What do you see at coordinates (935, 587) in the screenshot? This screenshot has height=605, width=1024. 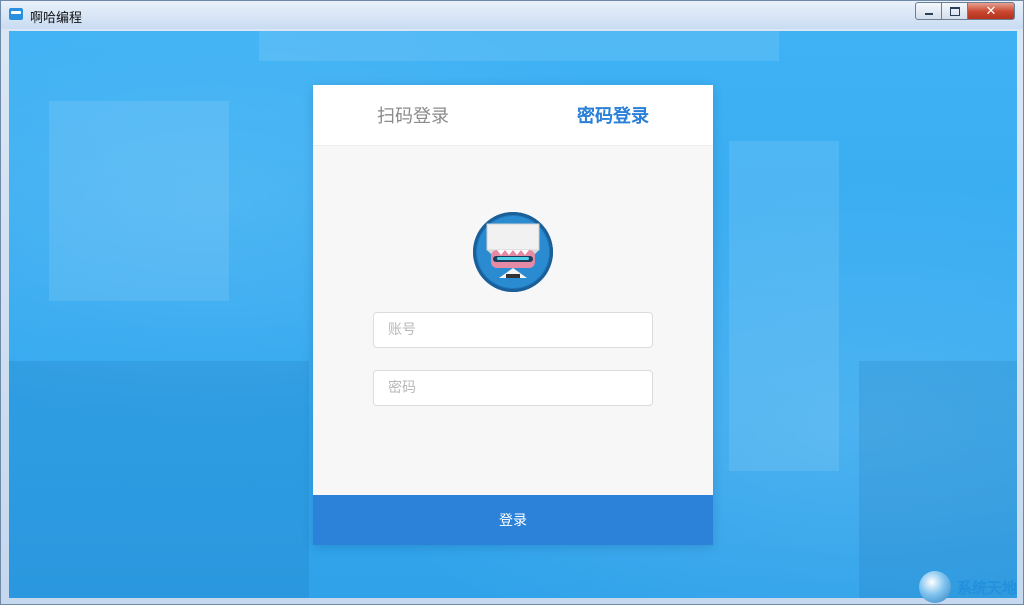 I see `globe-logo-icon` at bounding box center [935, 587].